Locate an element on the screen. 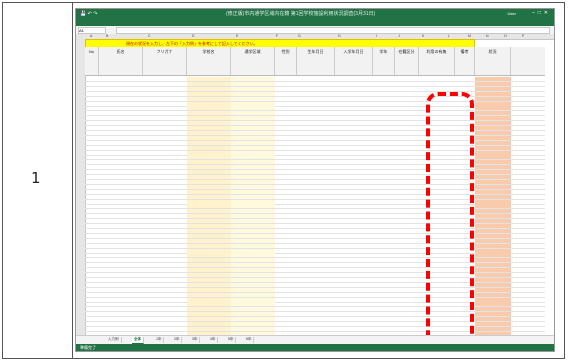  column-letter: J is located at coordinates (399, 36).